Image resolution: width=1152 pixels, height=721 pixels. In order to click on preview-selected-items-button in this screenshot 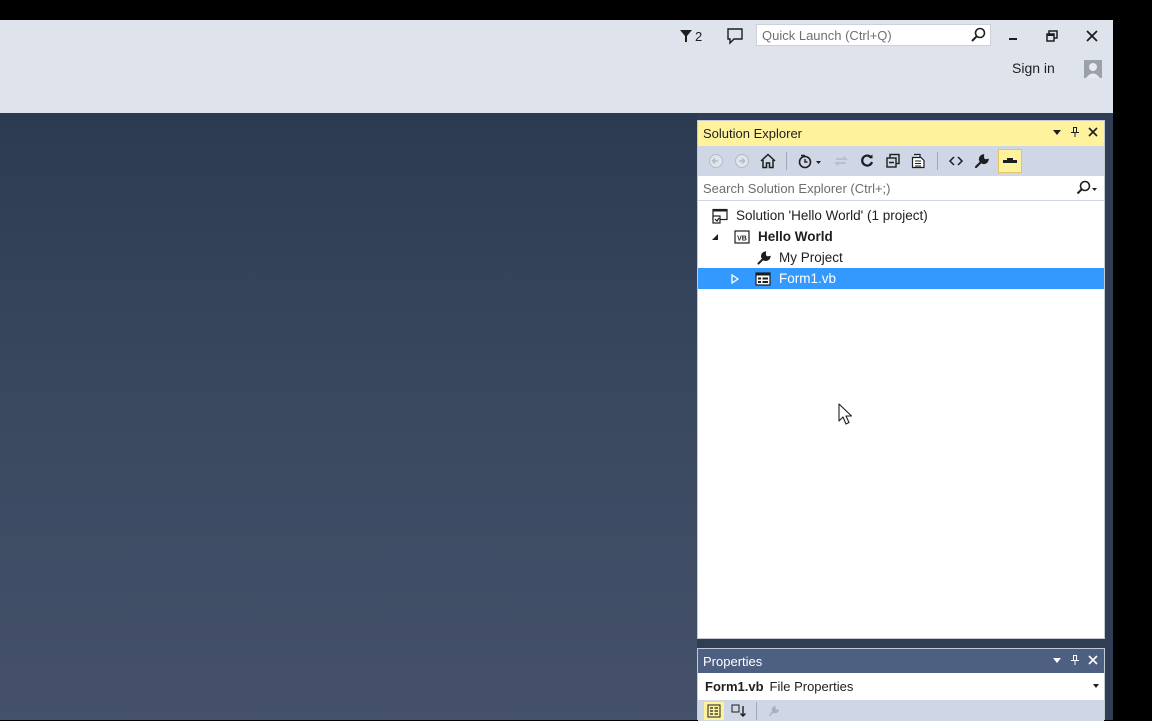, I will do `click(1010, 161)`.